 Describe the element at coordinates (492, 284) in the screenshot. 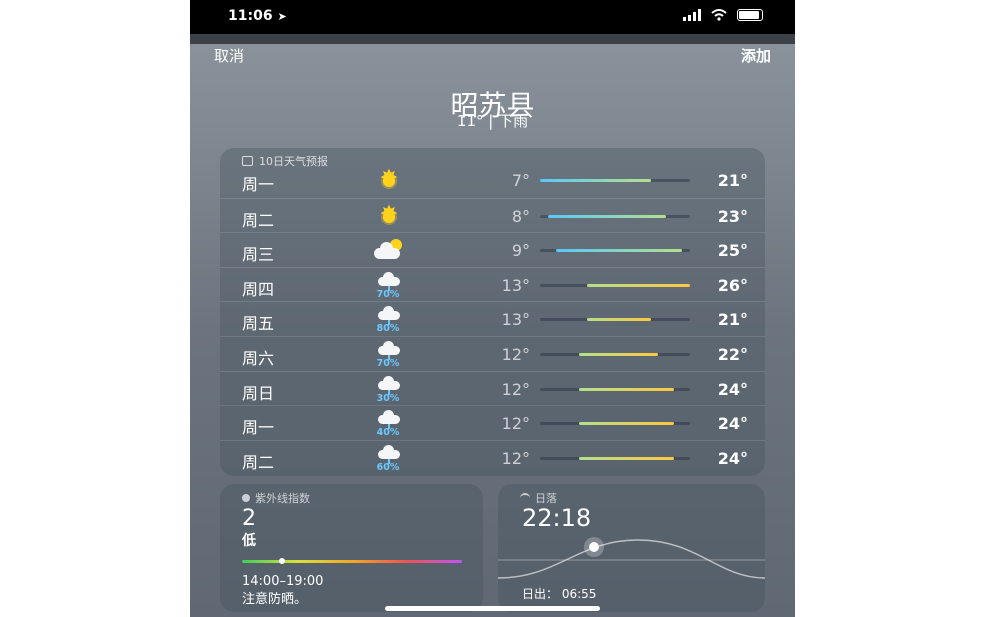

I see `forecast-row: 周四 70% 13° 26°` at that location.